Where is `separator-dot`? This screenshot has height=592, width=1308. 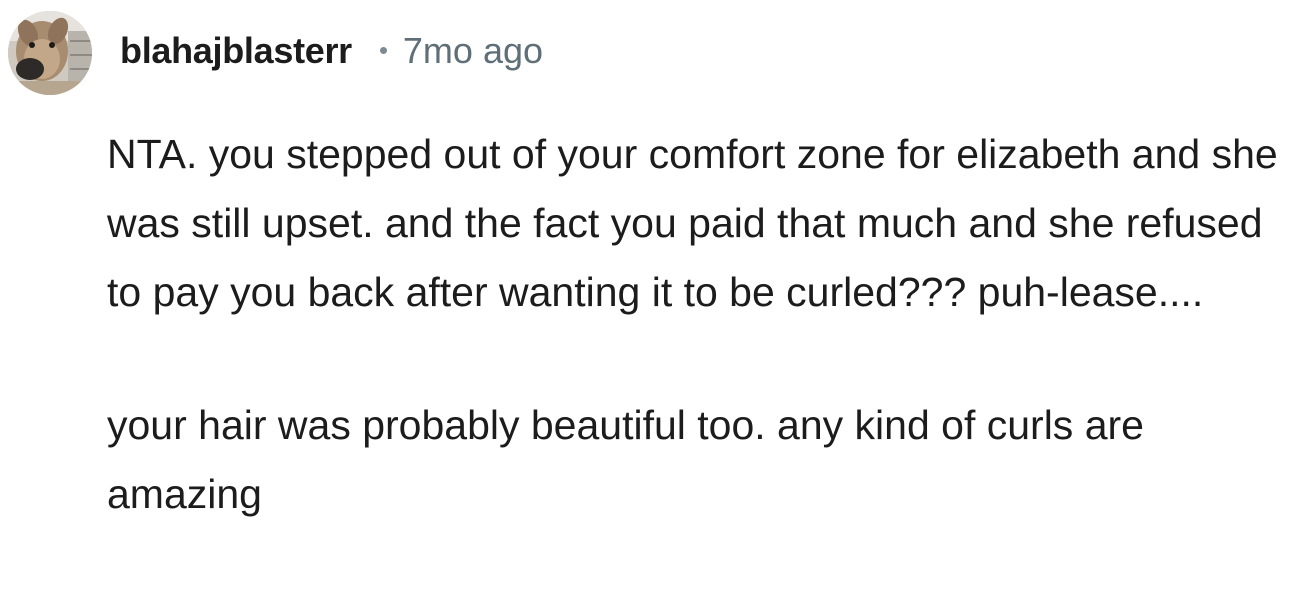 separator-dot is located at coordinates (383, 50).